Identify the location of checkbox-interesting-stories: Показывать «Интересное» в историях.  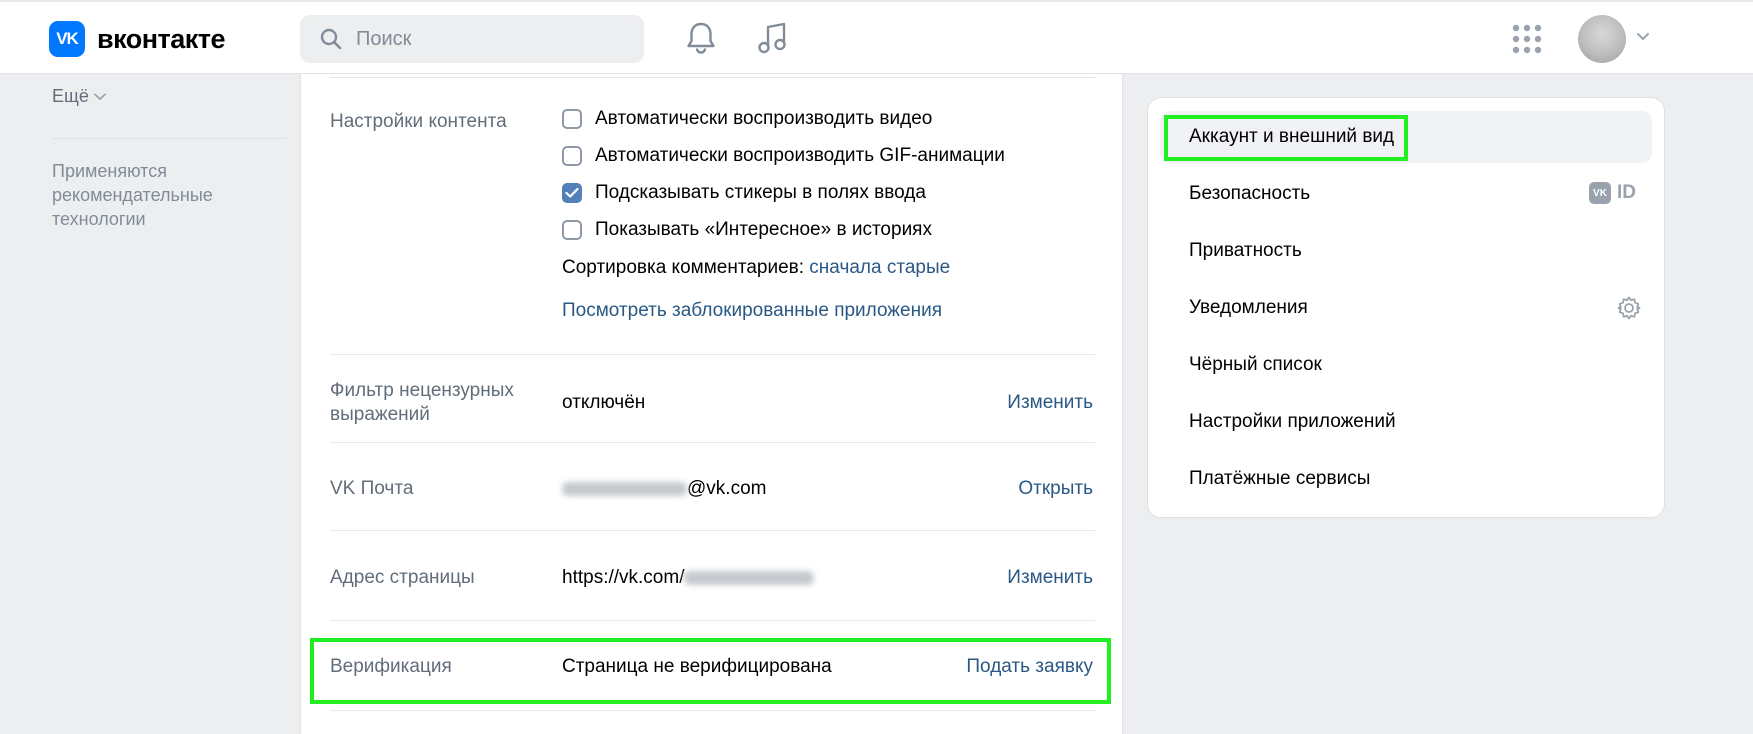
(747, 230).